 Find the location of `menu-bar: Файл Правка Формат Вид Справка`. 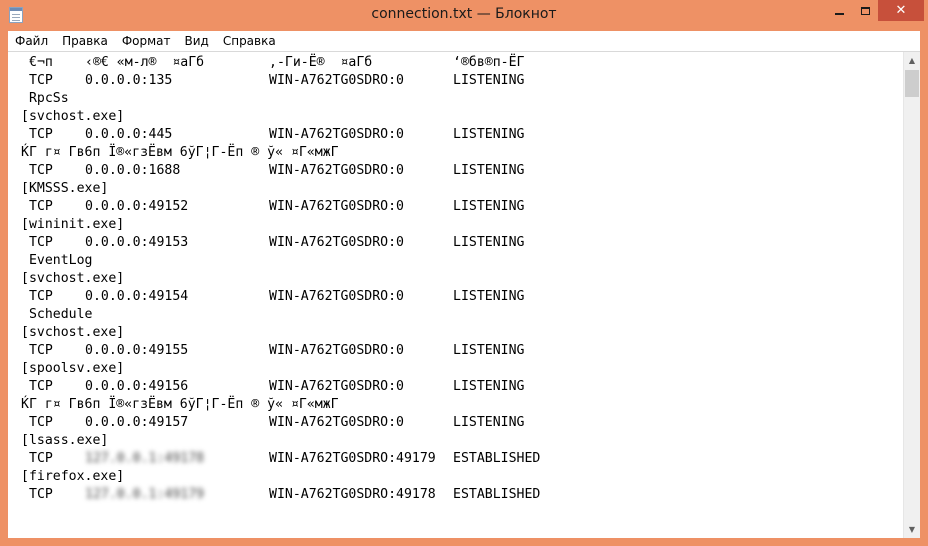

menu-bar: Файл Правка Формат Вид Справка is located at coordinates (464, 41).